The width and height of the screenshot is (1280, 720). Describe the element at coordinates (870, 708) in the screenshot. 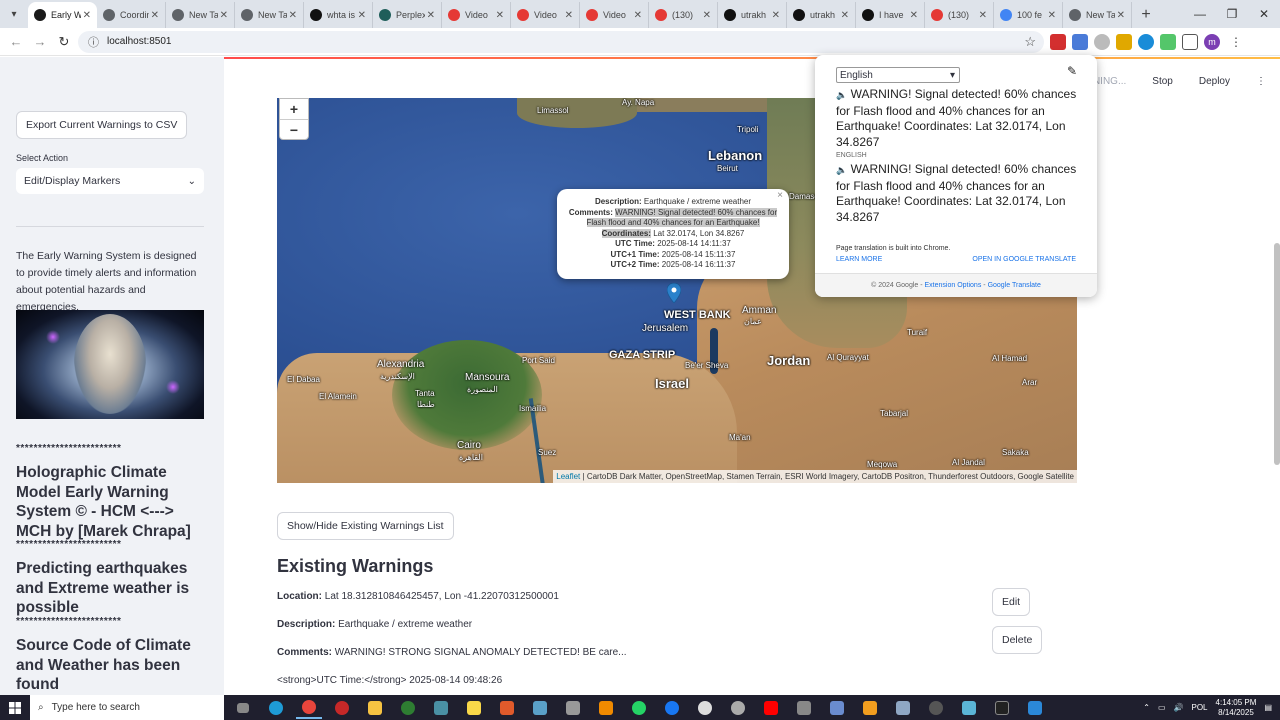

I see `sublime-icon` at that location.